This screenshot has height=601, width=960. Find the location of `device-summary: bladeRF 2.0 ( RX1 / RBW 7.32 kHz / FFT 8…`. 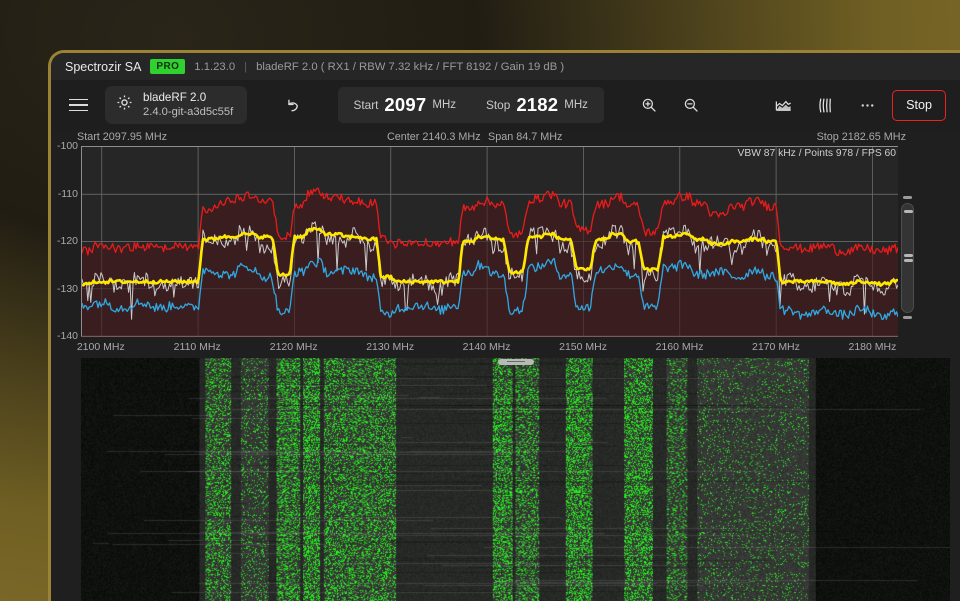

device-summary: bladeRF 2.0 ( RX1 / RBW 7.32 kHz / FFT 8… is located at coordinates (410, 66).